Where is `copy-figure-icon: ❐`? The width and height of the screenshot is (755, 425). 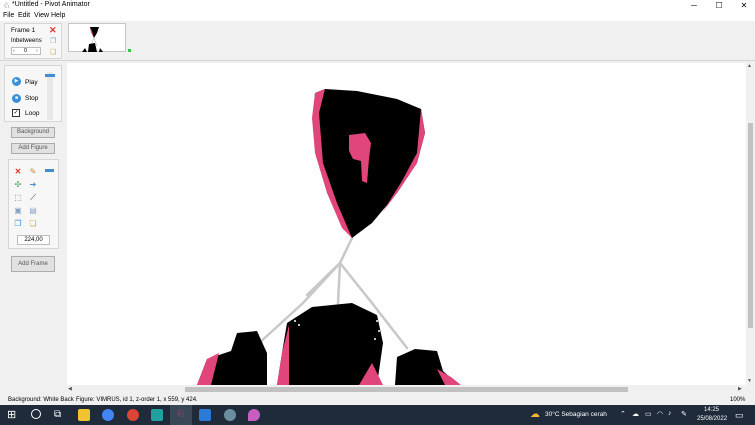 copy-figure-icon: ❐ is located at coordinates (18, 224).